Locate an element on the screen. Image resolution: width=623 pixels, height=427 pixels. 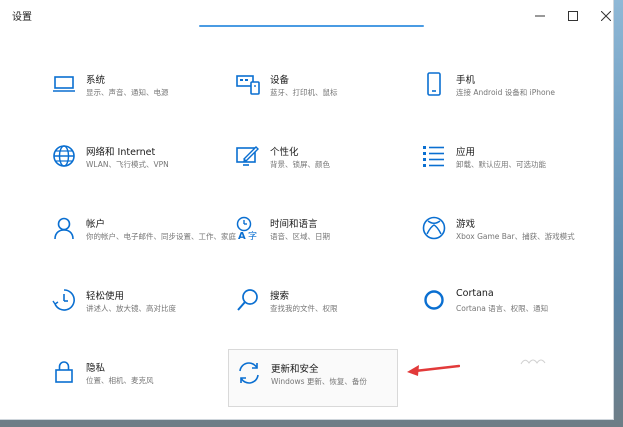
settings-item-time-language: A 字 时间和语言 语音、区域、日期 is located at coordinates (323, 240).